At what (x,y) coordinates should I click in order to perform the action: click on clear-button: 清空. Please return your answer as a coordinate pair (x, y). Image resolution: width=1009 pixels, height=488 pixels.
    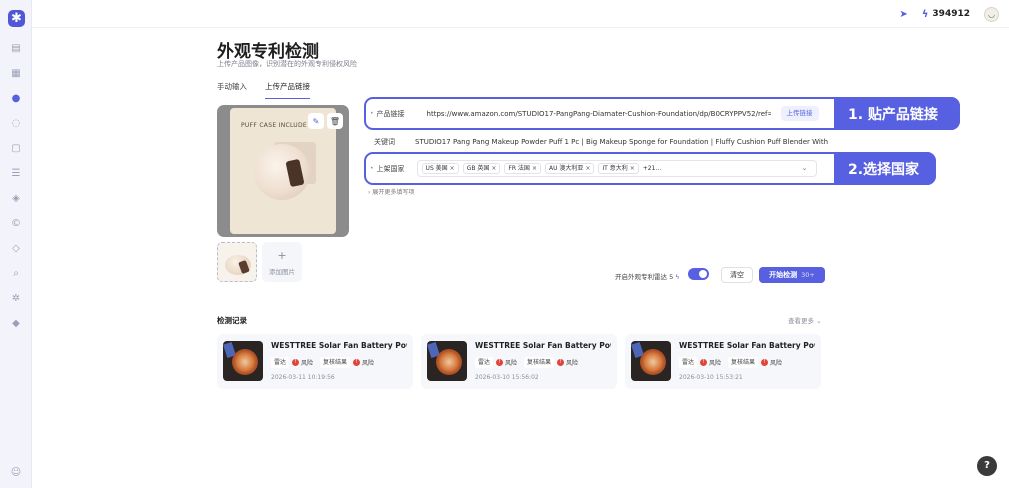
    Looking at the image, I should click on (737, 275).